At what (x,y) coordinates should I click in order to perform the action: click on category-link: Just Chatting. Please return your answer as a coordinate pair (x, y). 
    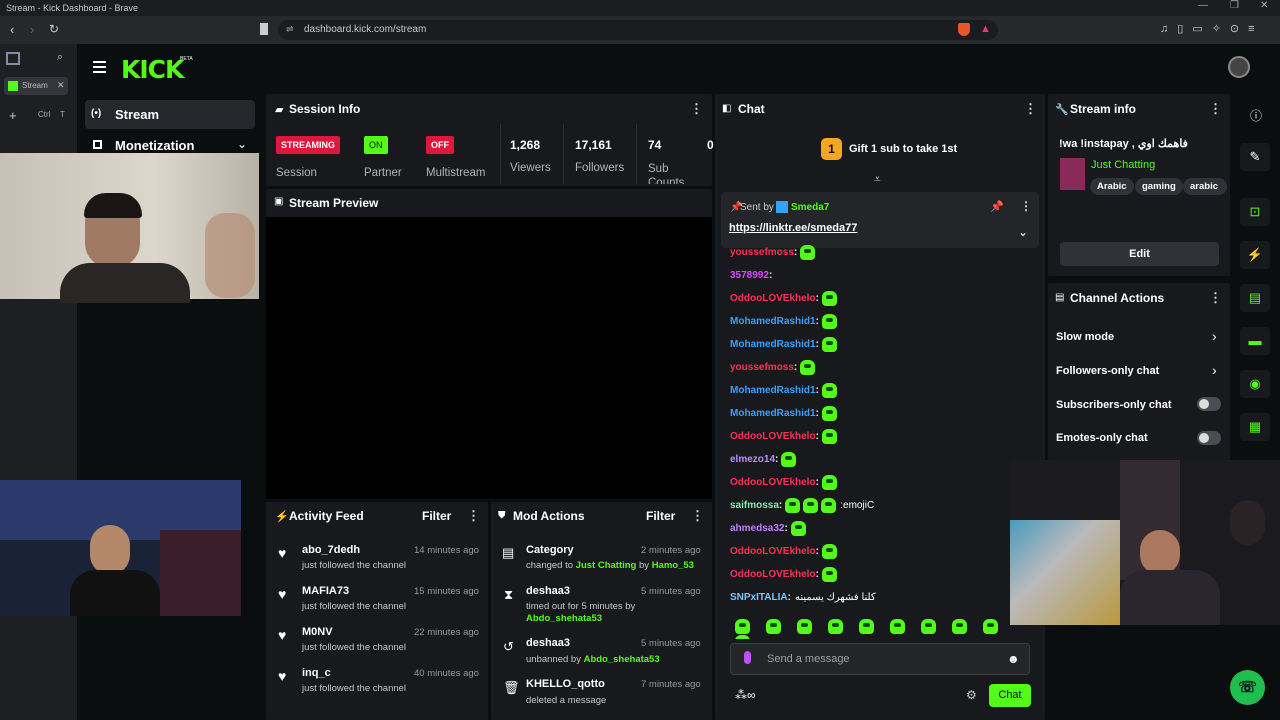
    Looking at the image, I should click on (606, 565).